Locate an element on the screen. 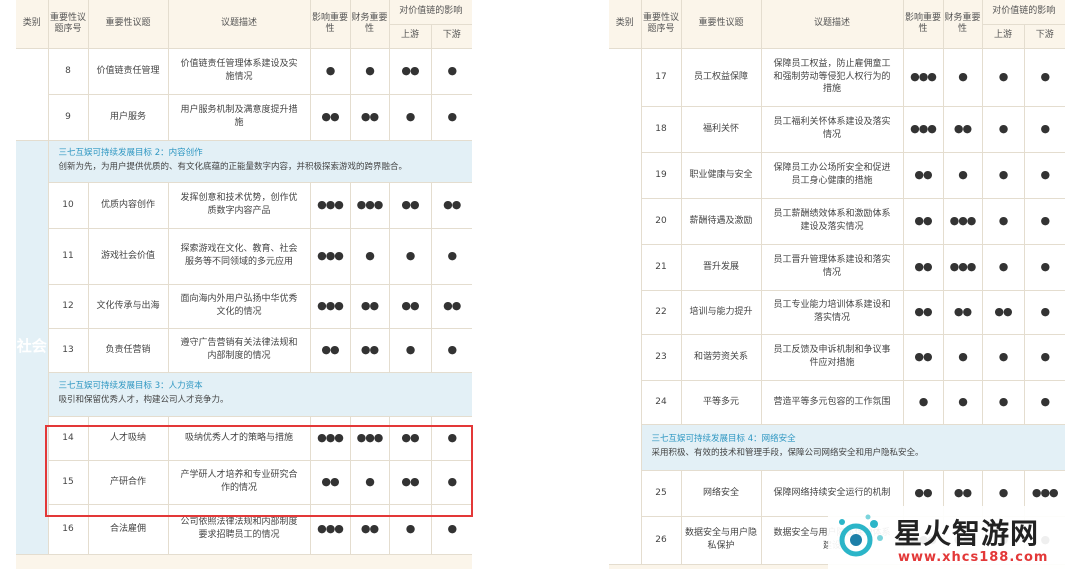  goal-text: 吸引和保留优秀人才，构建公司人才竞争力。 is located at coordinates (143, 400).